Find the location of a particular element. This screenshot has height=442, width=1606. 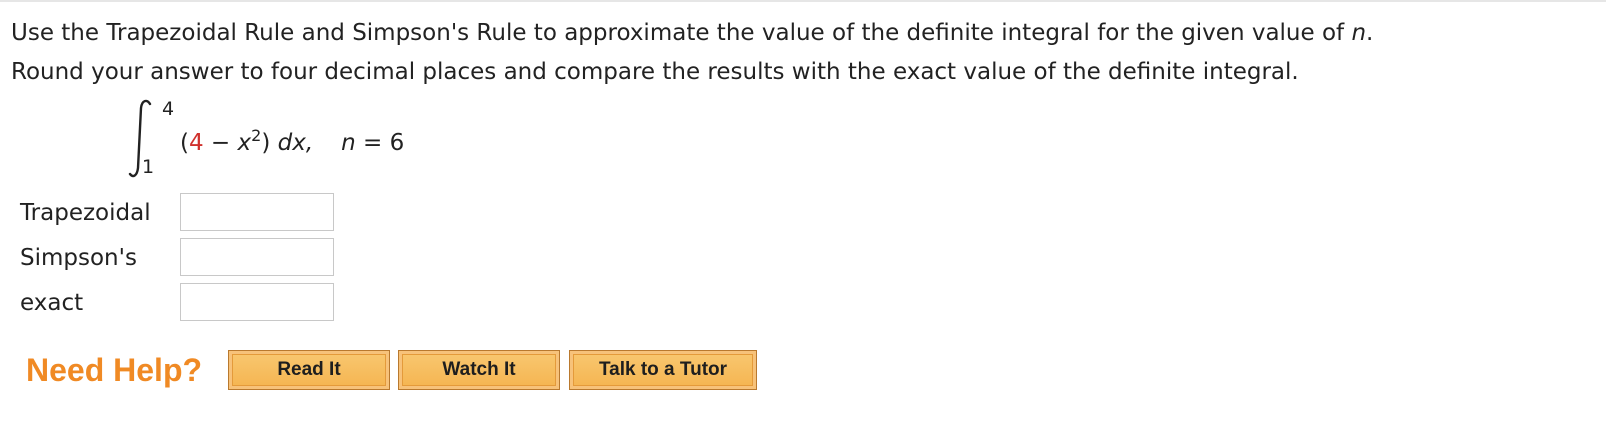

question-line-1-suffix: . is located at coordinates (1370, 33).